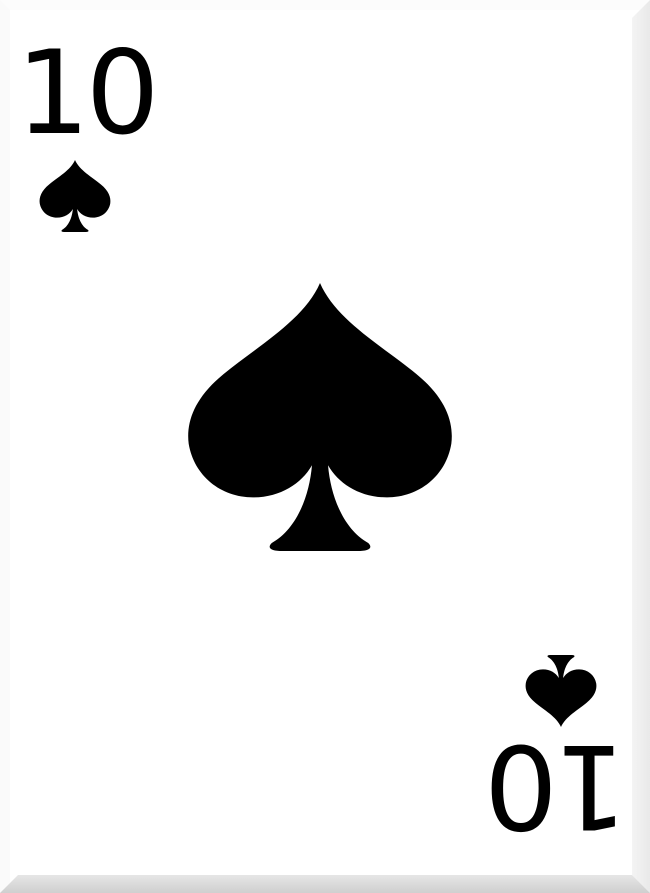 This screenshot has height=893, width=650. I want to click on card-edge-left, so click(5, 446).